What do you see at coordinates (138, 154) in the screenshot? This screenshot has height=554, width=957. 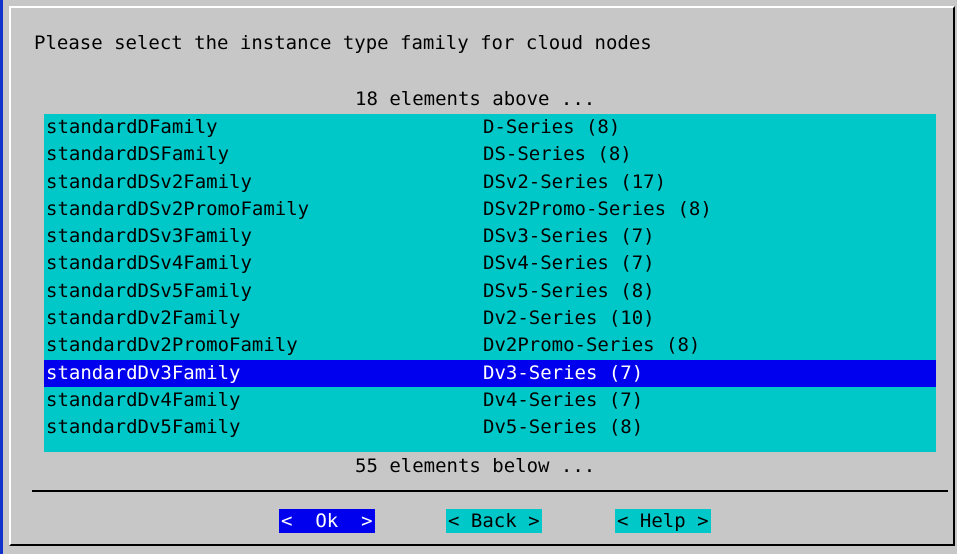 I see `list-item-tag: standardDSFamily` at bounding box center [138, 154].